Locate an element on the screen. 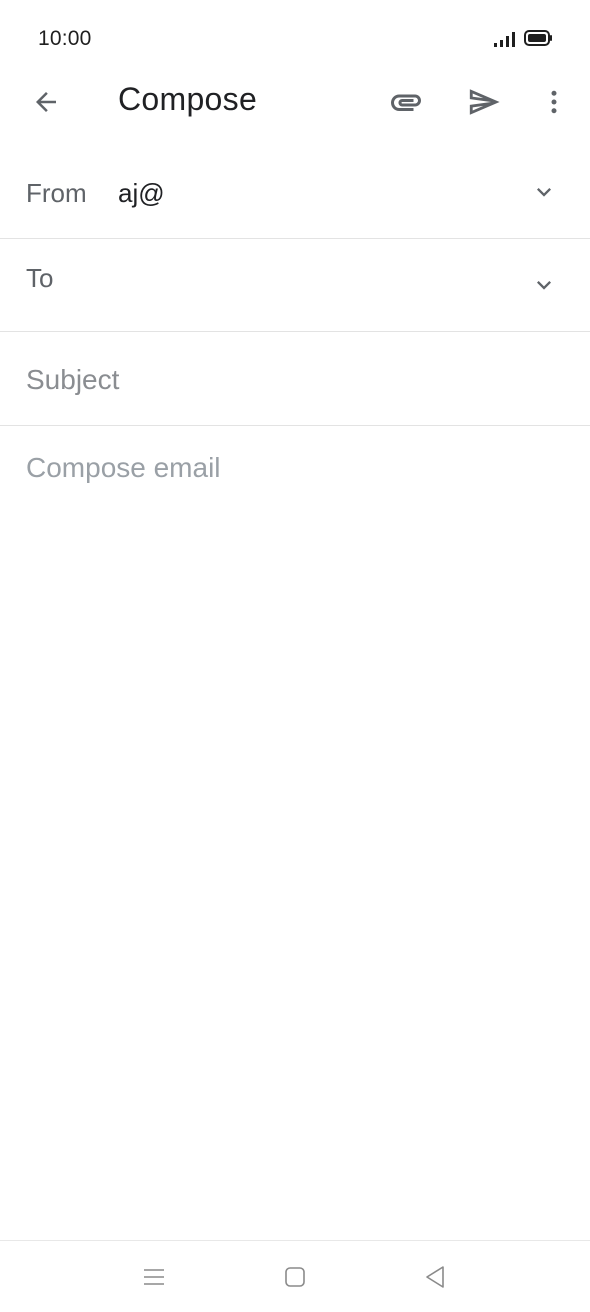  to-label: To is located at coordinates (40, 278).